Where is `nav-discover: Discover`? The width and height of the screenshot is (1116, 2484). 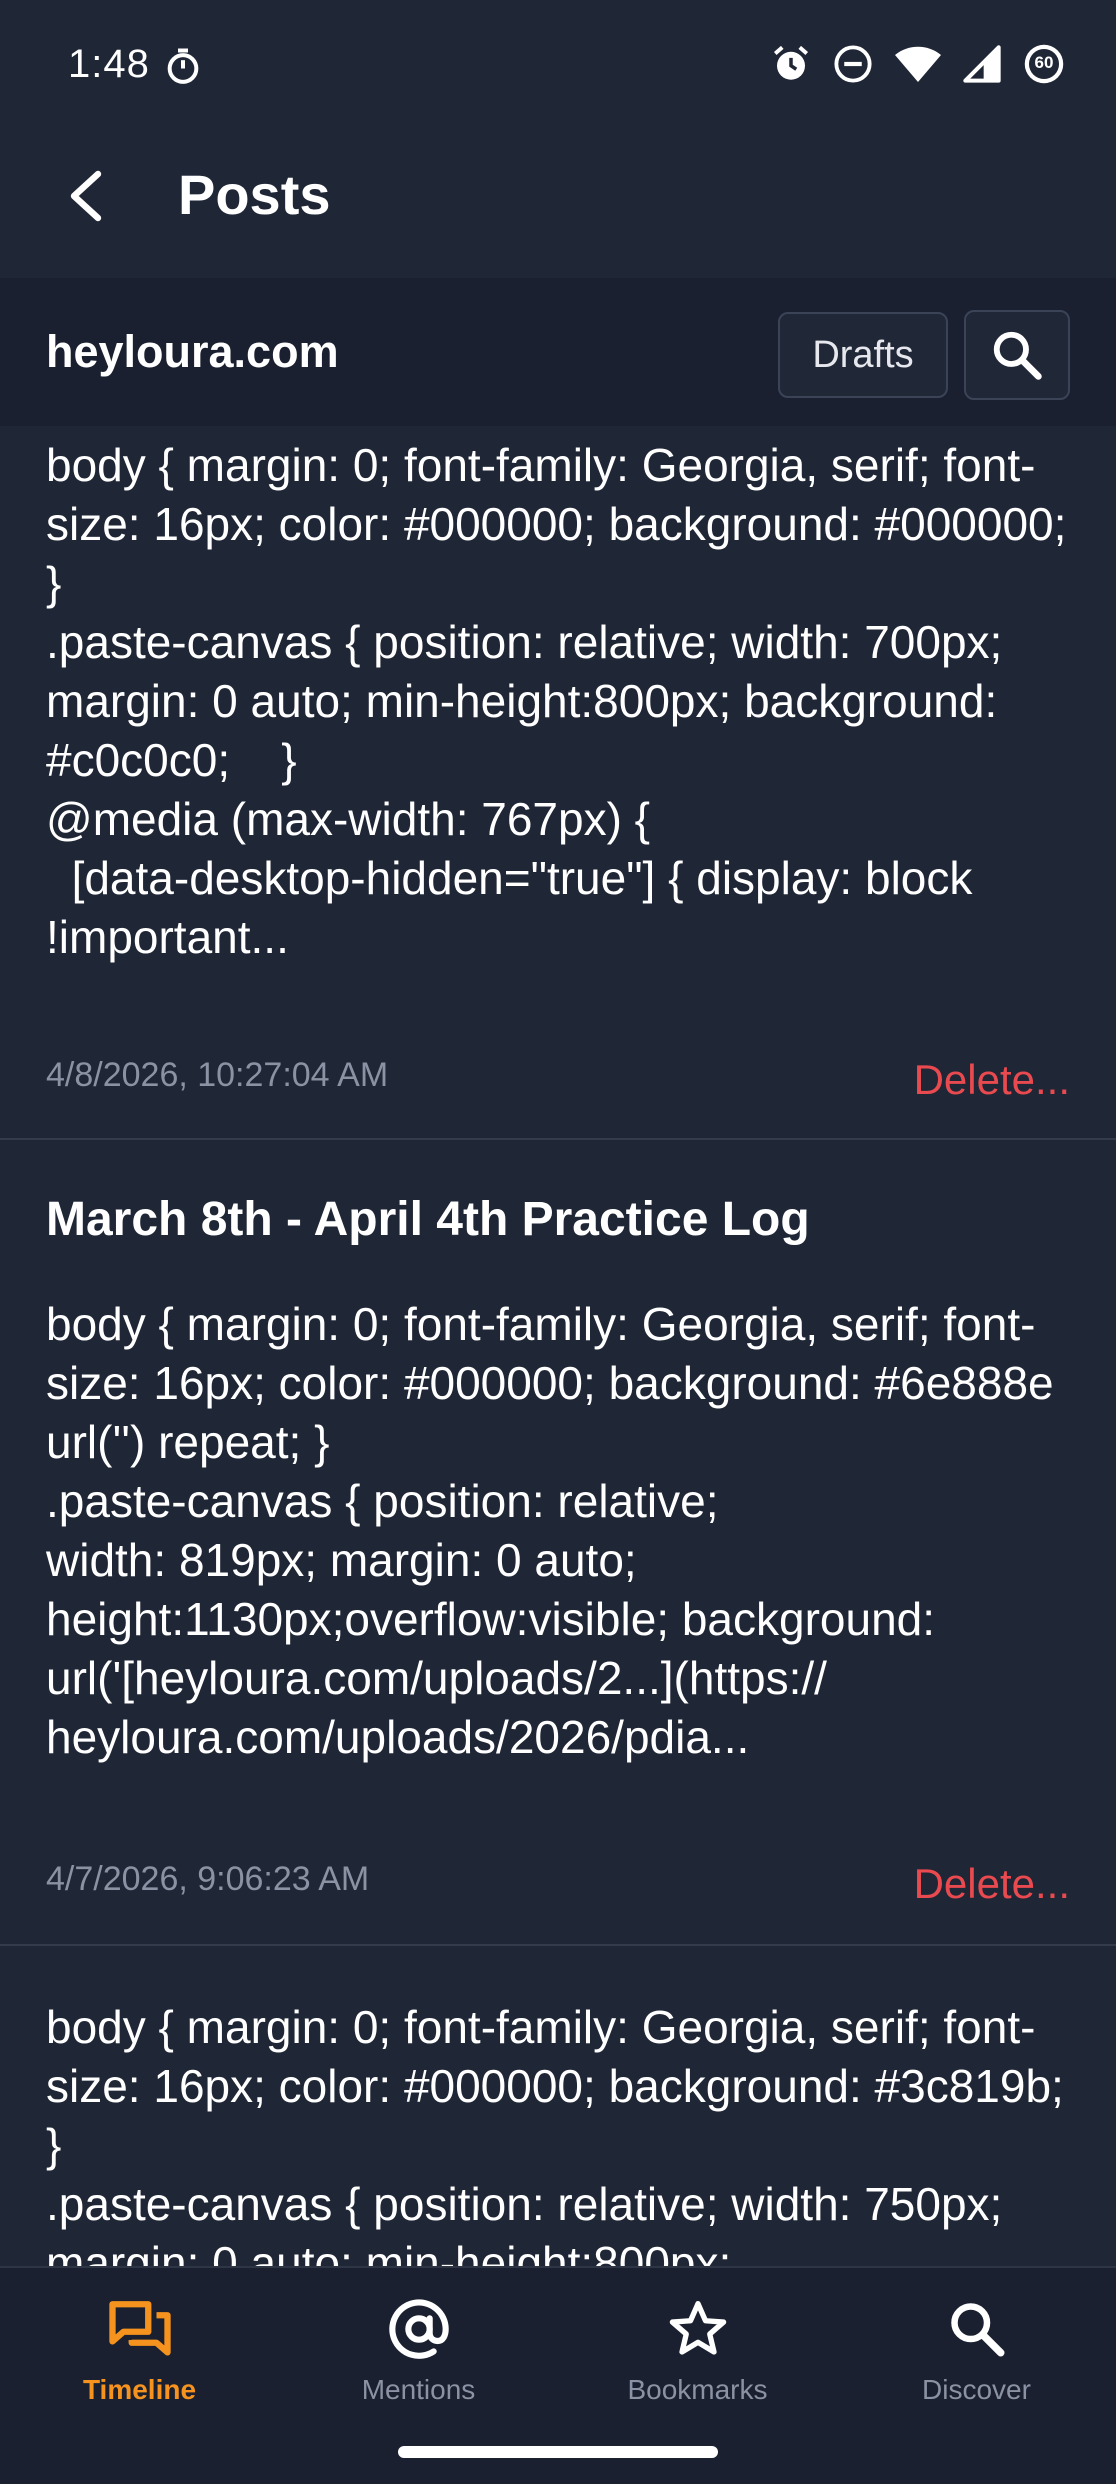
nav-discover: Discover is located at coordinates (976, 2354).